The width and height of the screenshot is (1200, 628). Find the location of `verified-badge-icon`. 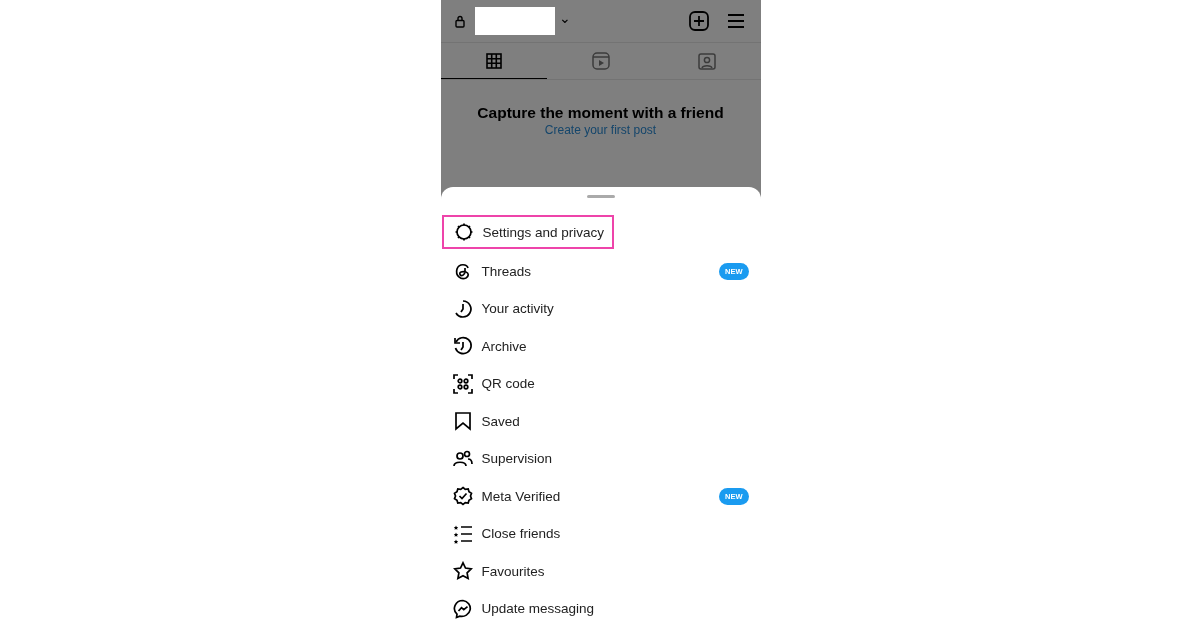

verified-badge-icon is located at coordinates (462, 496).